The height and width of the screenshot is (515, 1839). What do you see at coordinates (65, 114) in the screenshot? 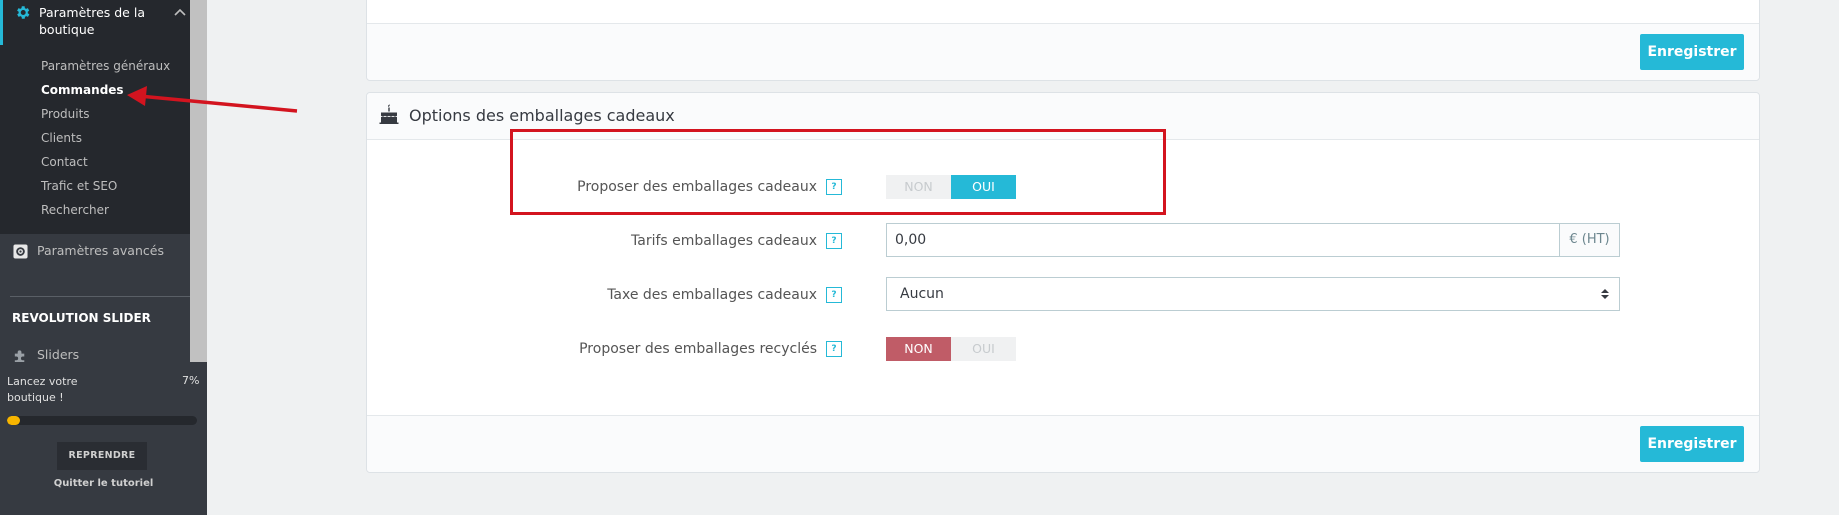
I see `sidebar-subitem-products: Produits` at bounding box center [65, 114].